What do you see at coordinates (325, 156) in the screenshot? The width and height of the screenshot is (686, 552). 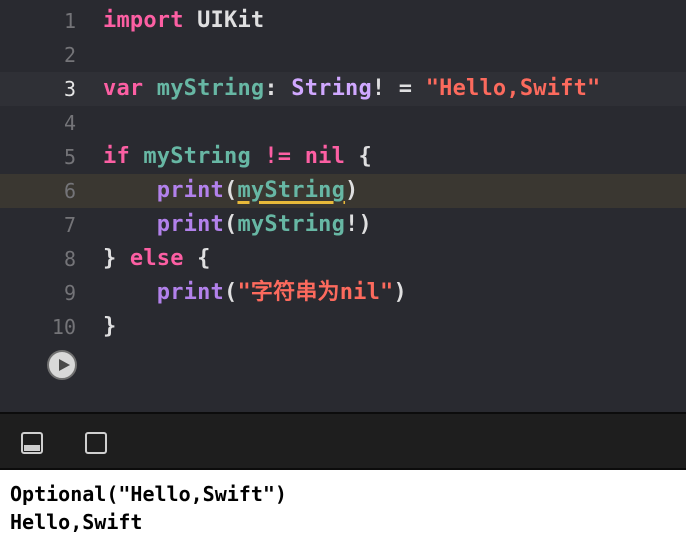 I see `keyword-nil: nil` at bounding box center [325, 156].